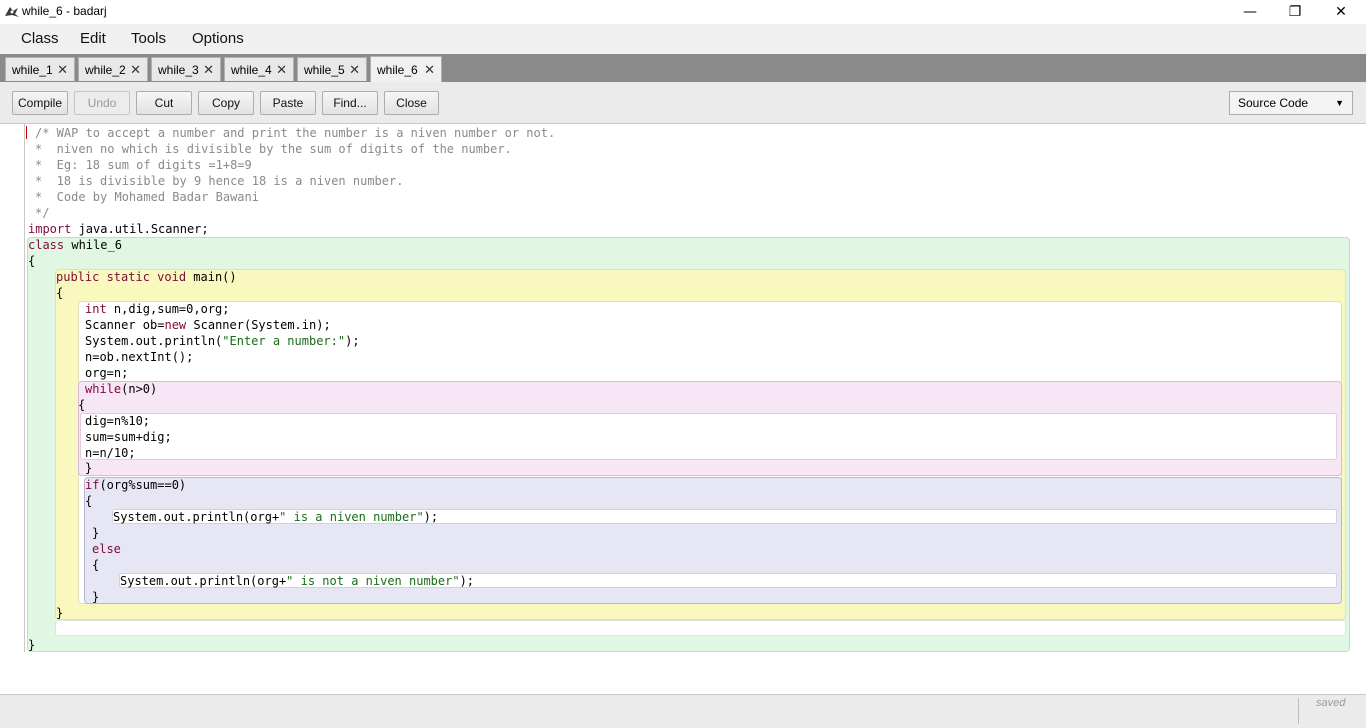  Describe the element at coordinates (96, 565) in the screenshot. I see `code-line-28: {` at that location.